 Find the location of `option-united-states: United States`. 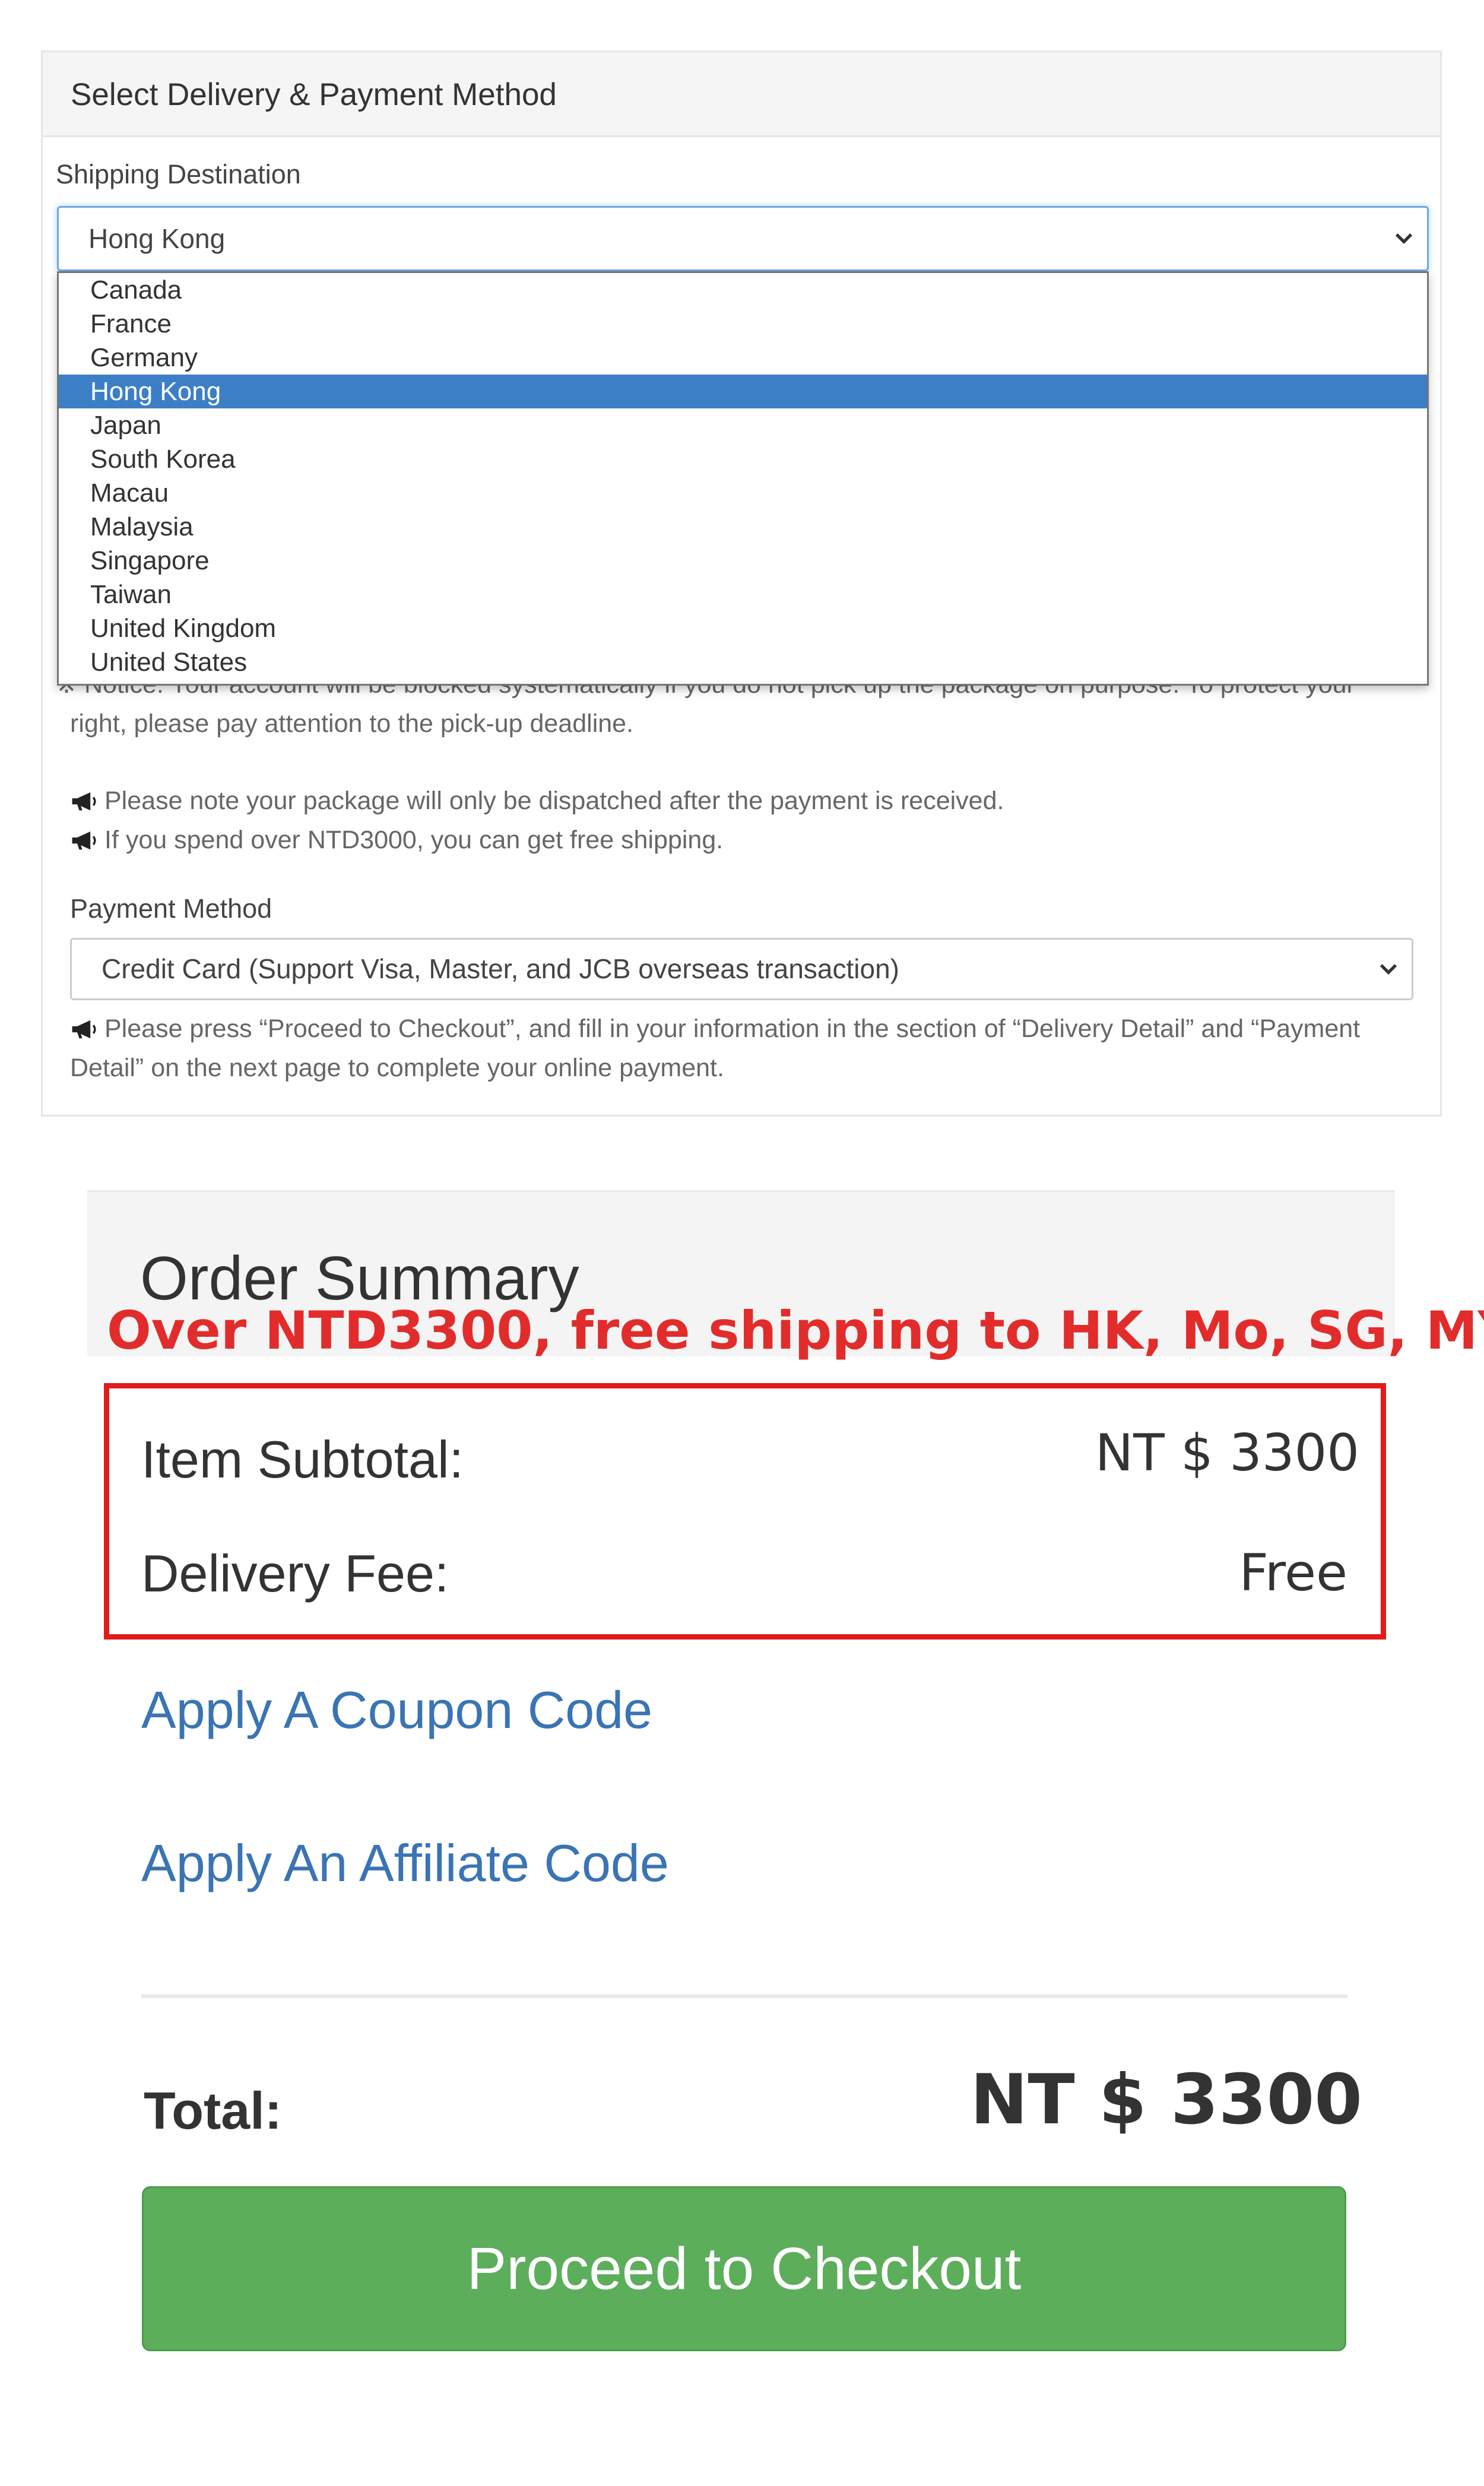

option-united-states: United States is located at coordinates (743, 662).